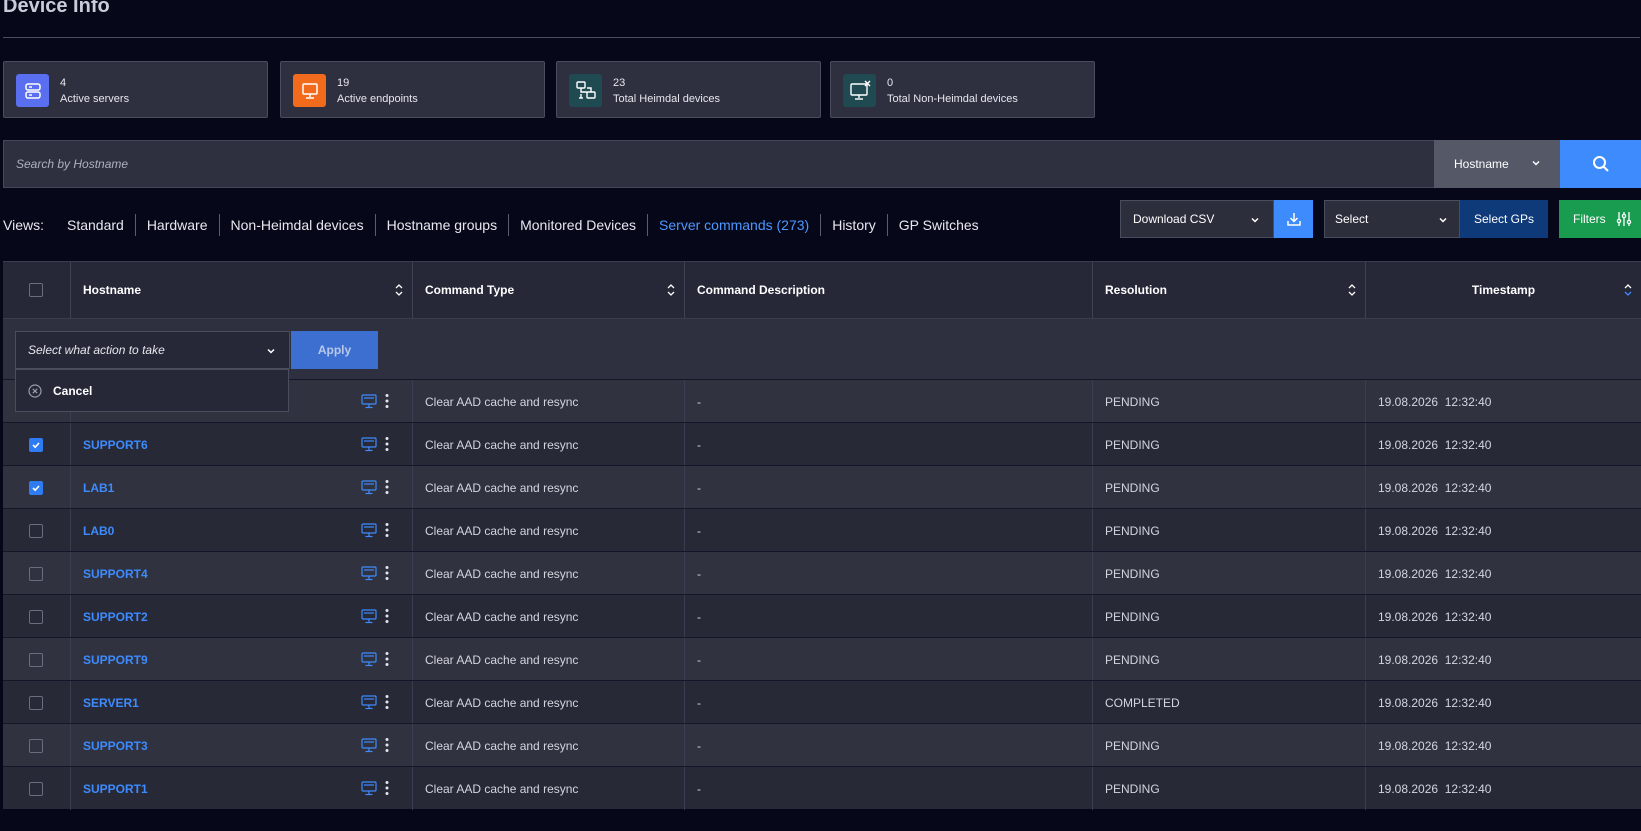 The height and width of the screenshot is (831, 1641). Describe the element at coordinates (98, 488) in the screenshot. I see `hostname-link: LAB1` at that location.